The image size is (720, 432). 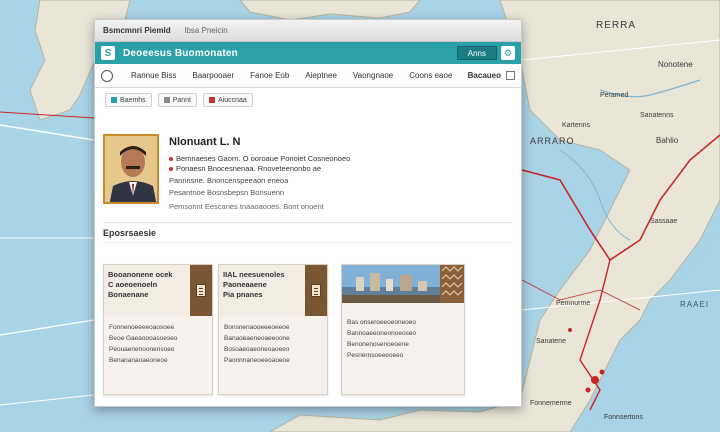 What do you see at coordinates (158, 290) in the screenshot?
I see `card-header: Booanonene ocek C aoeoenoeln Bonaenane` at bounding box center [158, 290].